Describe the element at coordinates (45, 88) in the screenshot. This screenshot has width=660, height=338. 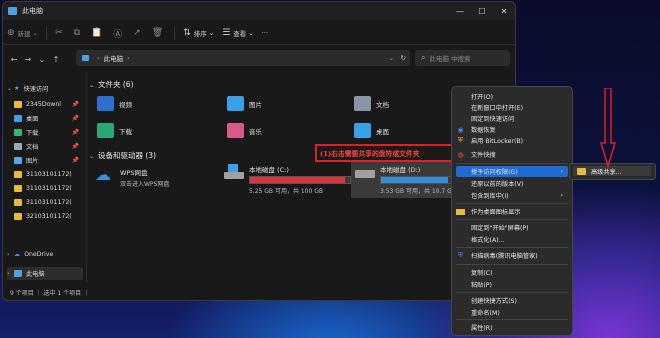
I see `sidebar-item-quick-access: ⌄ ★ 快速访问` at that location.